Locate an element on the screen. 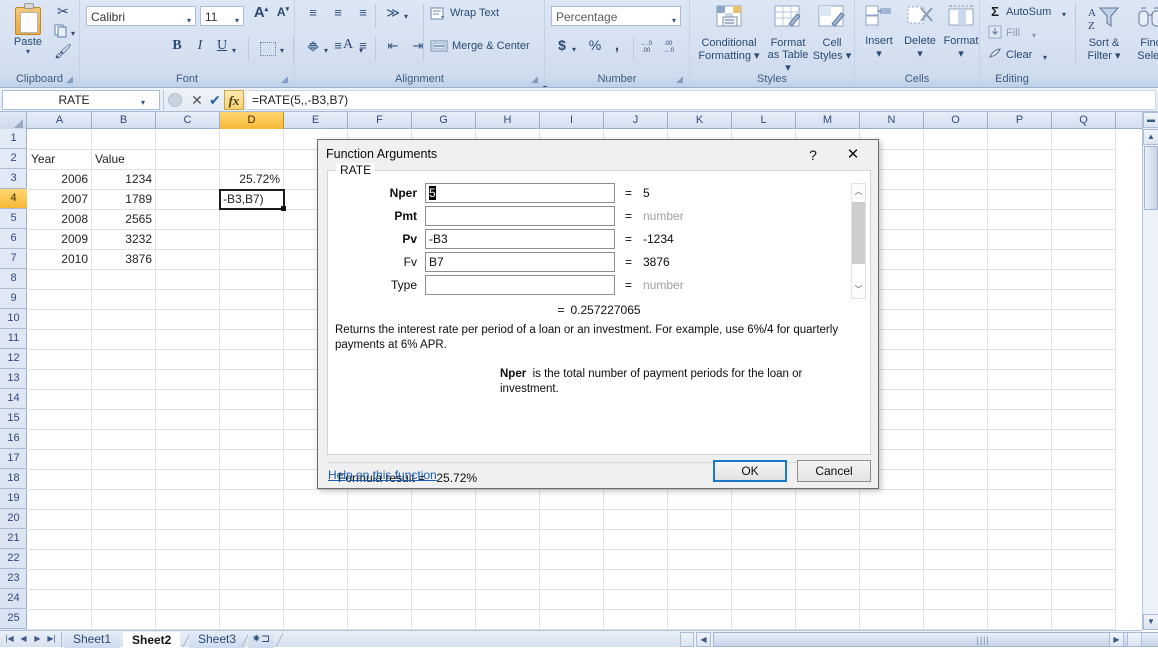 The height and width of the screenshot is (648, 1158). orientation-icon: ≫ is located at coordinates (393, 15).